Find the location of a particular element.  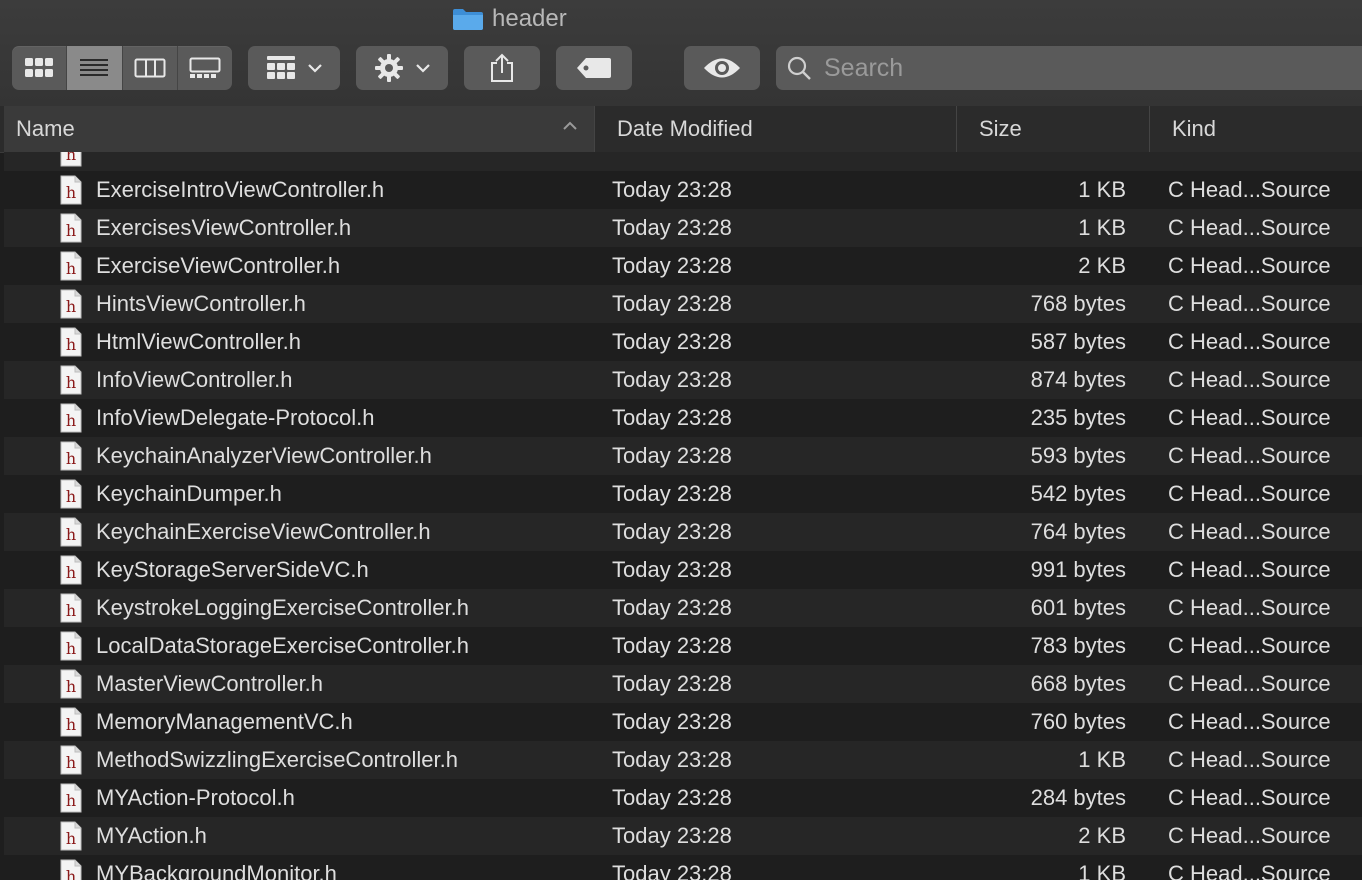

grid-icon is located at coordinates (39, 67).